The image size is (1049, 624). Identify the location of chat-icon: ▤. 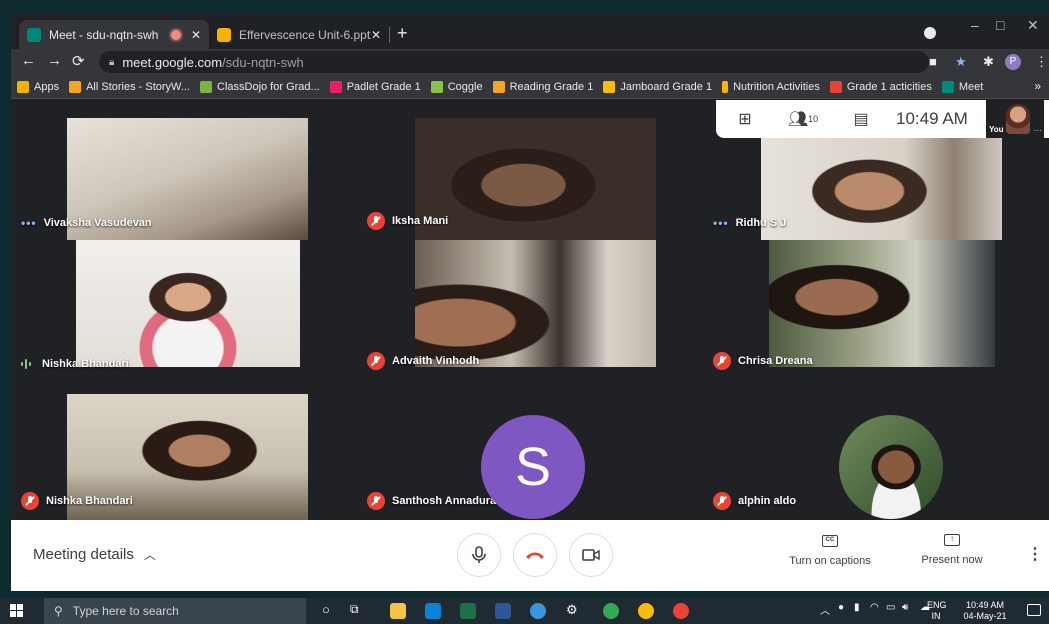
(861, 119).